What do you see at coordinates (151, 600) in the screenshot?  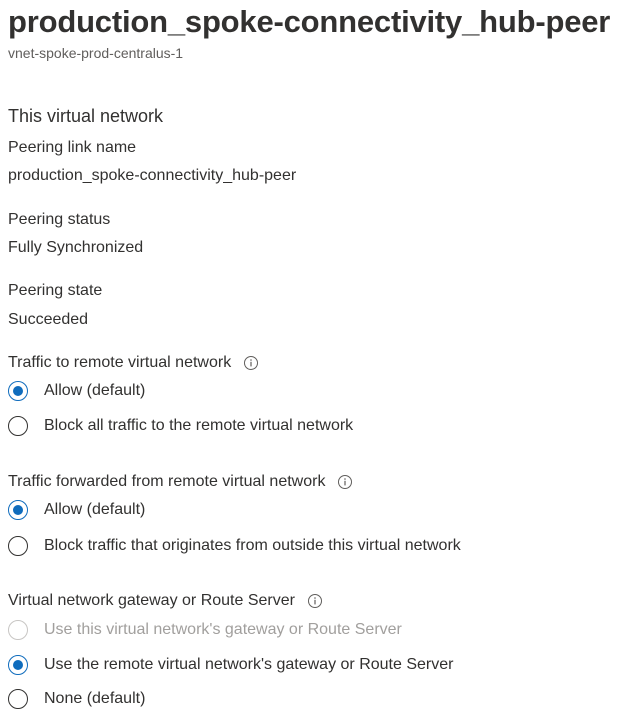 I see `gateway-label: Virtual network gateway or Route Server` at bounding box center [151, 600].